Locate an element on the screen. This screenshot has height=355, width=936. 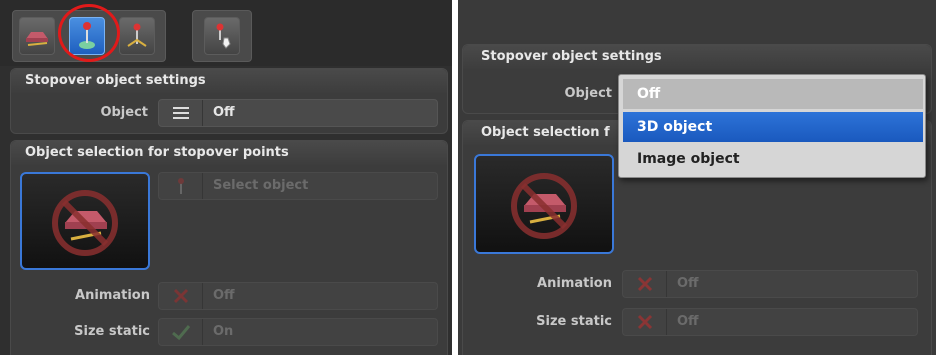
object-value: Off is located at coordinates (224, 112).